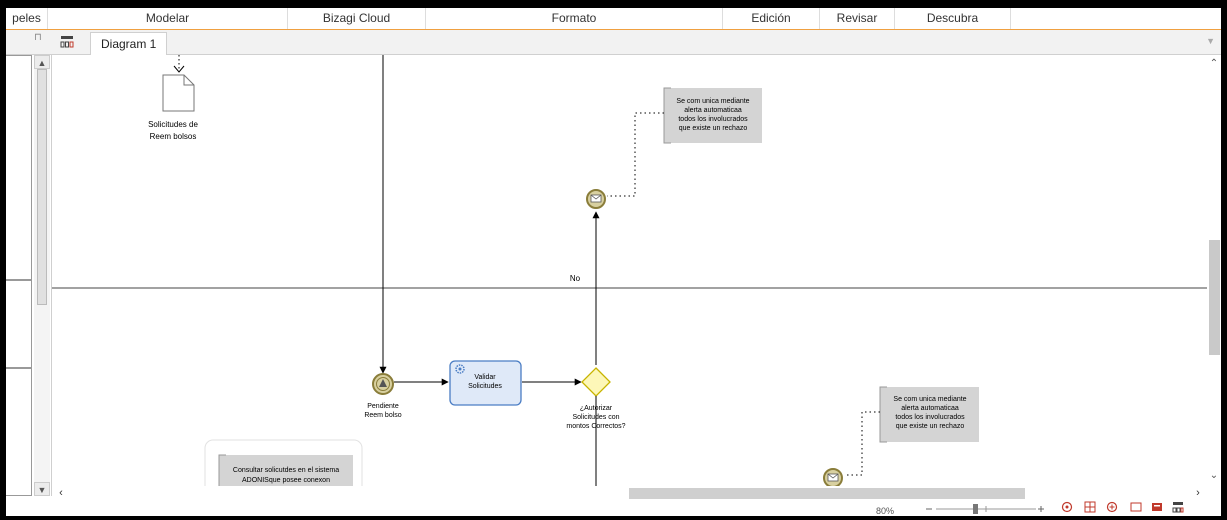 The height and width of the screenshot is (520, 1227). What do you see at coordinates (286, 470) in the screenshot?
I see `note-text: Consultar solicutdes en el sistema` at bounding box center [286, 470].